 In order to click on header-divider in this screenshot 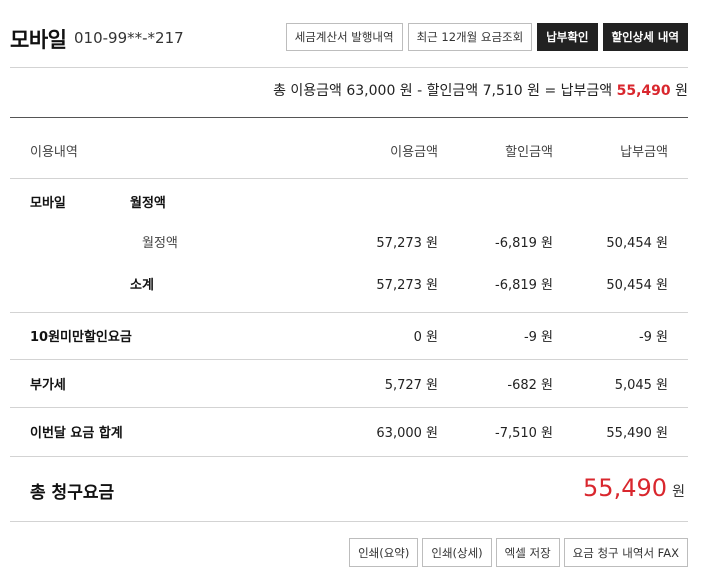, I will do `click(349, 67)`.